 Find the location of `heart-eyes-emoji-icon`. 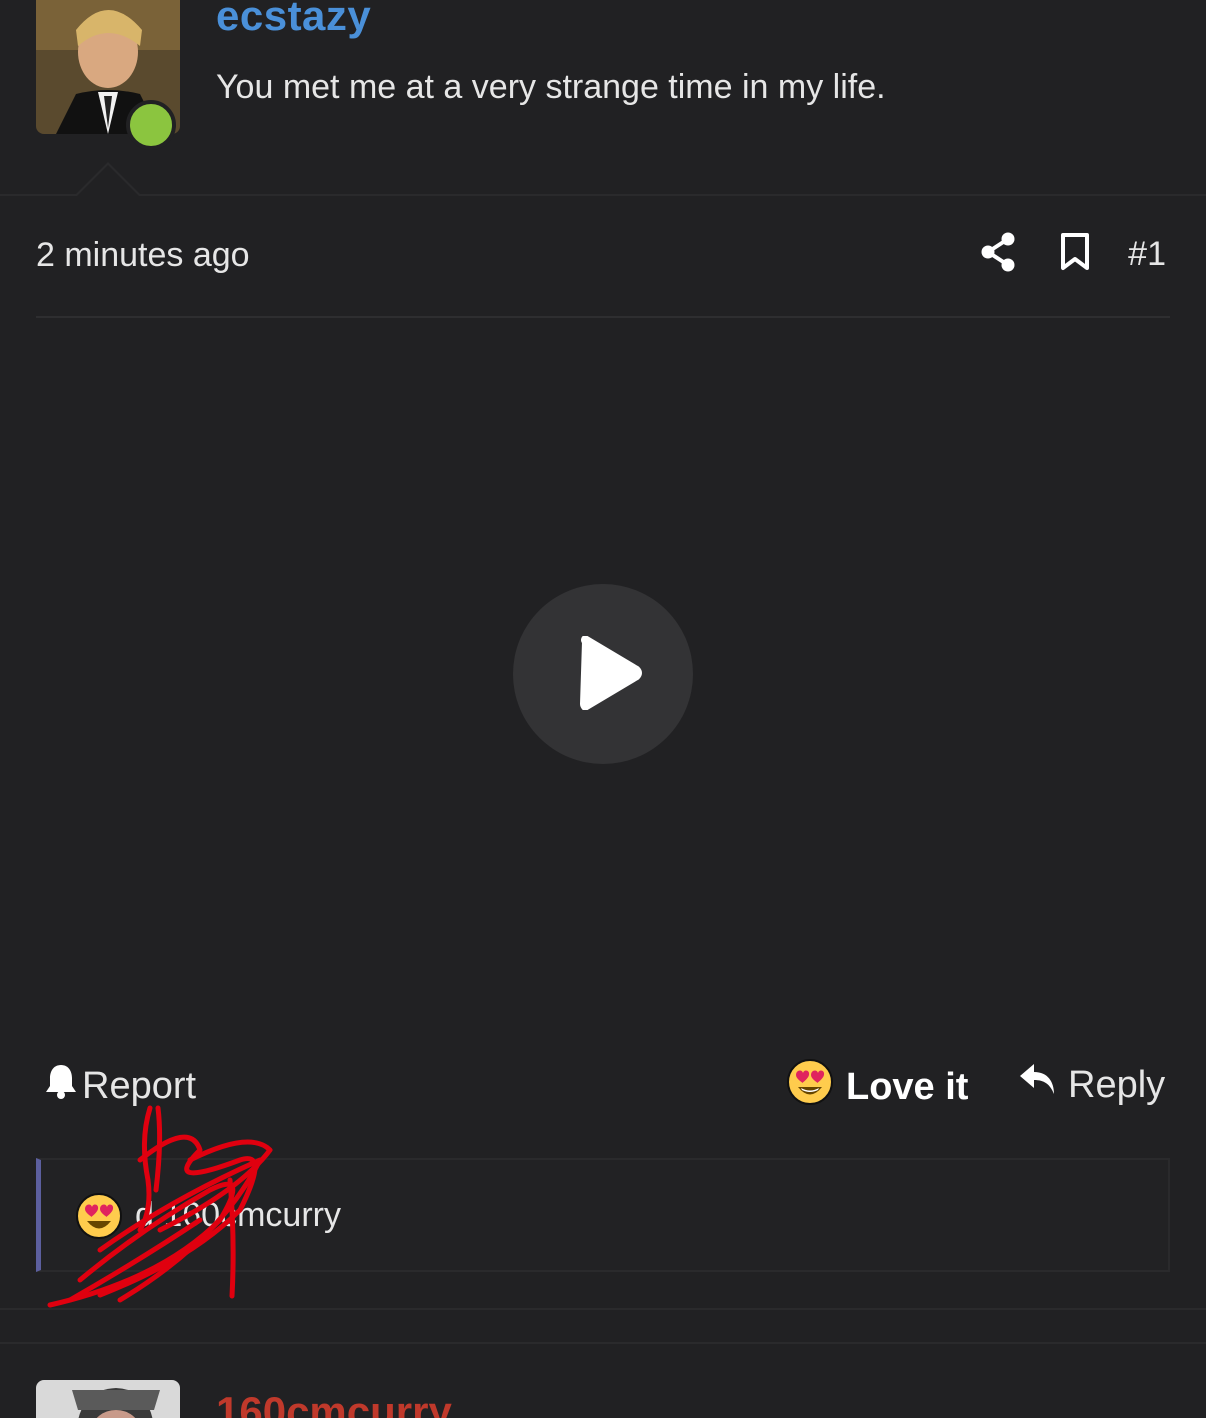

heart-eyes-emoji-icon is located at coordinates (810, 1087).